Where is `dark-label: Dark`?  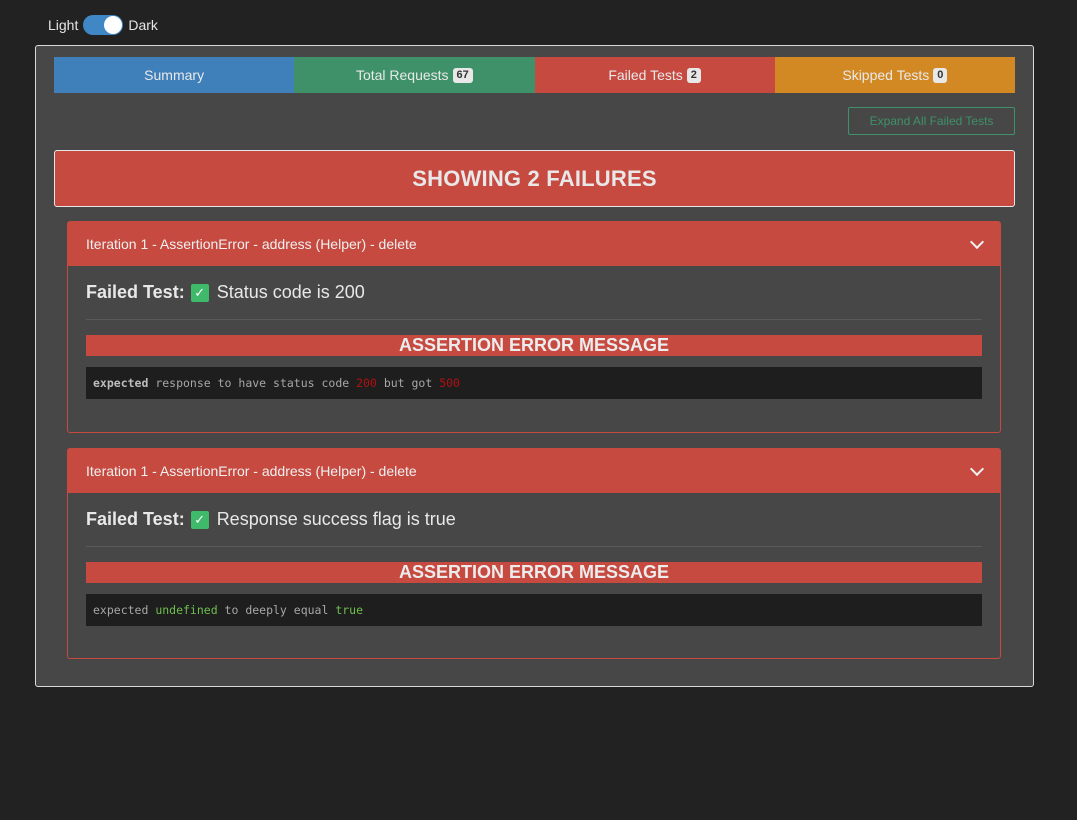 dark-label: Dark is located at coordinates (143, 25).